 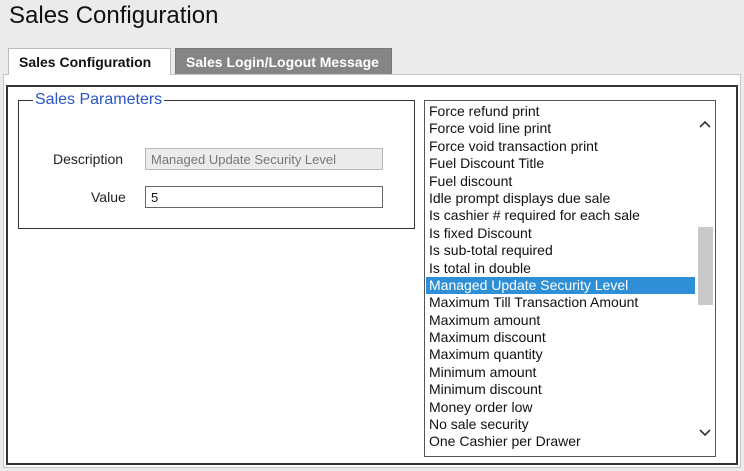 What do you see at coordinates (560, 163) in the screenshot?
I see `list-item: Fuel Discount Title` at bounding box center [560, 163].